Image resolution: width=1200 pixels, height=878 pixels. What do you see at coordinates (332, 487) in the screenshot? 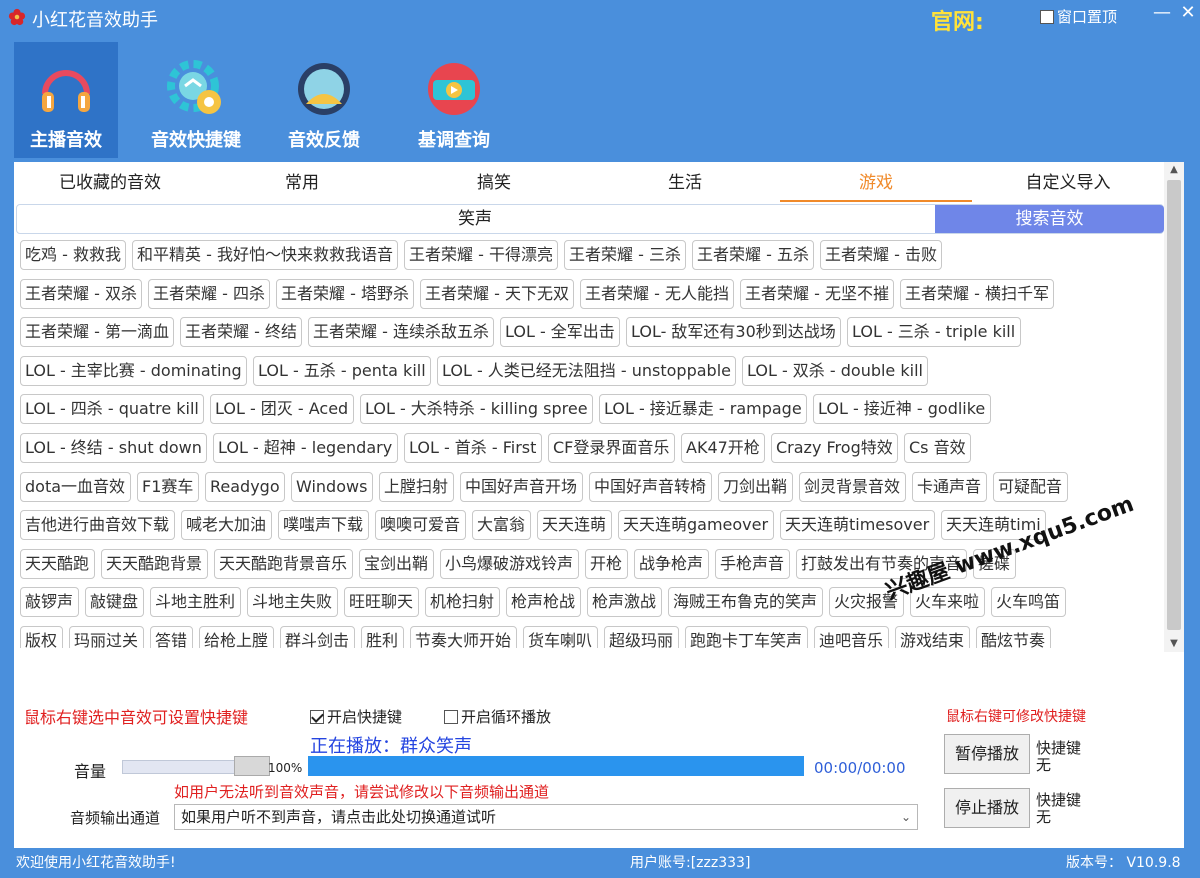
I see `sound-chip: Windows` at bounding box center [332, 487].